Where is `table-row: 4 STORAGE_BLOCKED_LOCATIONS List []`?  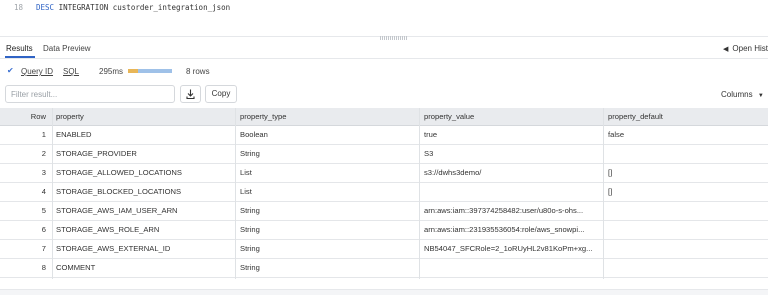
table-row: 4 STORAGE_BLOCKED_LOCATIONS List [] is located at coordinates (384, 192).